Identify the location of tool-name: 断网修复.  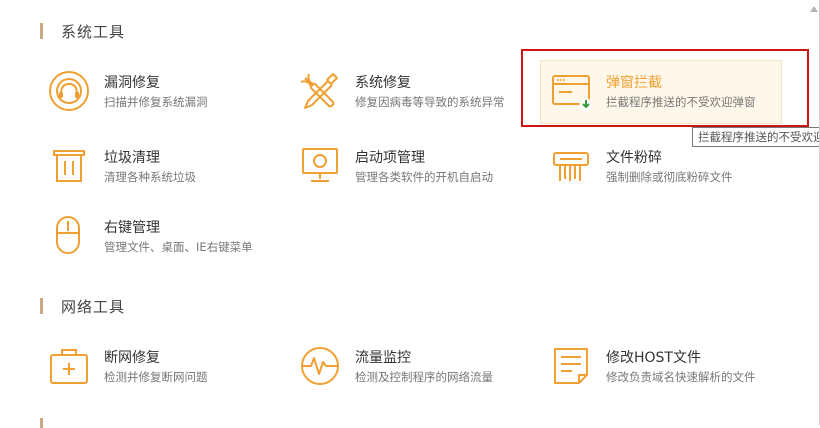
(132, 358).